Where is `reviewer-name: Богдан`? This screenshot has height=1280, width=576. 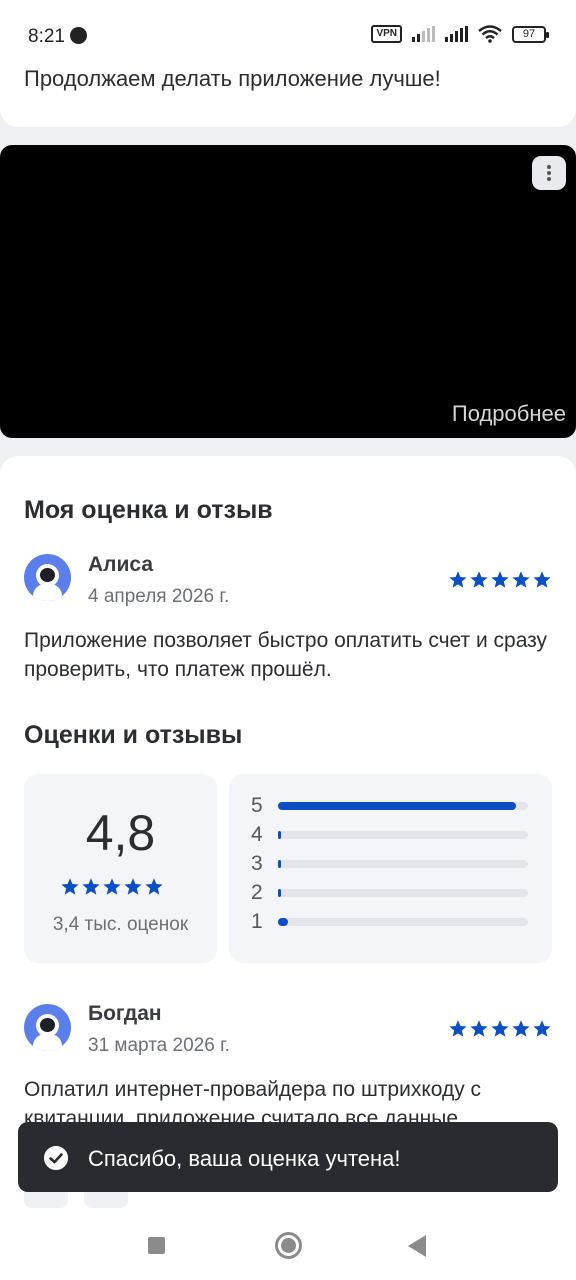 reviewer-name: Богдан is located at coordinates (125, 1013).